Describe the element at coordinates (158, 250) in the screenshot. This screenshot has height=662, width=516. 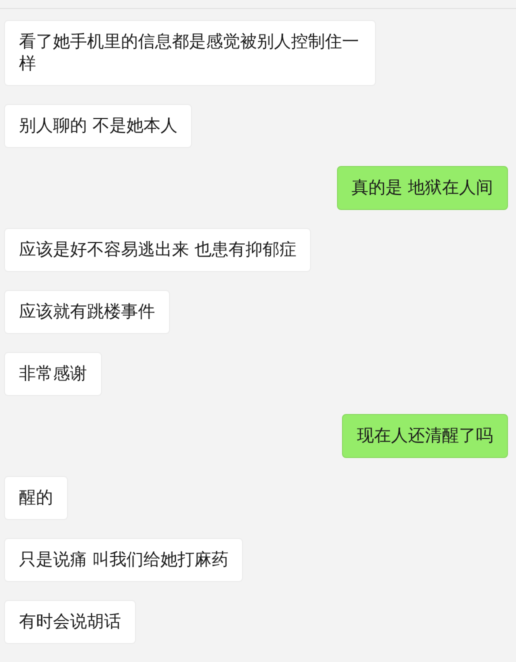
I see `received-message: 应该是好不容易逃出来 也患有抑郁症` at that location.